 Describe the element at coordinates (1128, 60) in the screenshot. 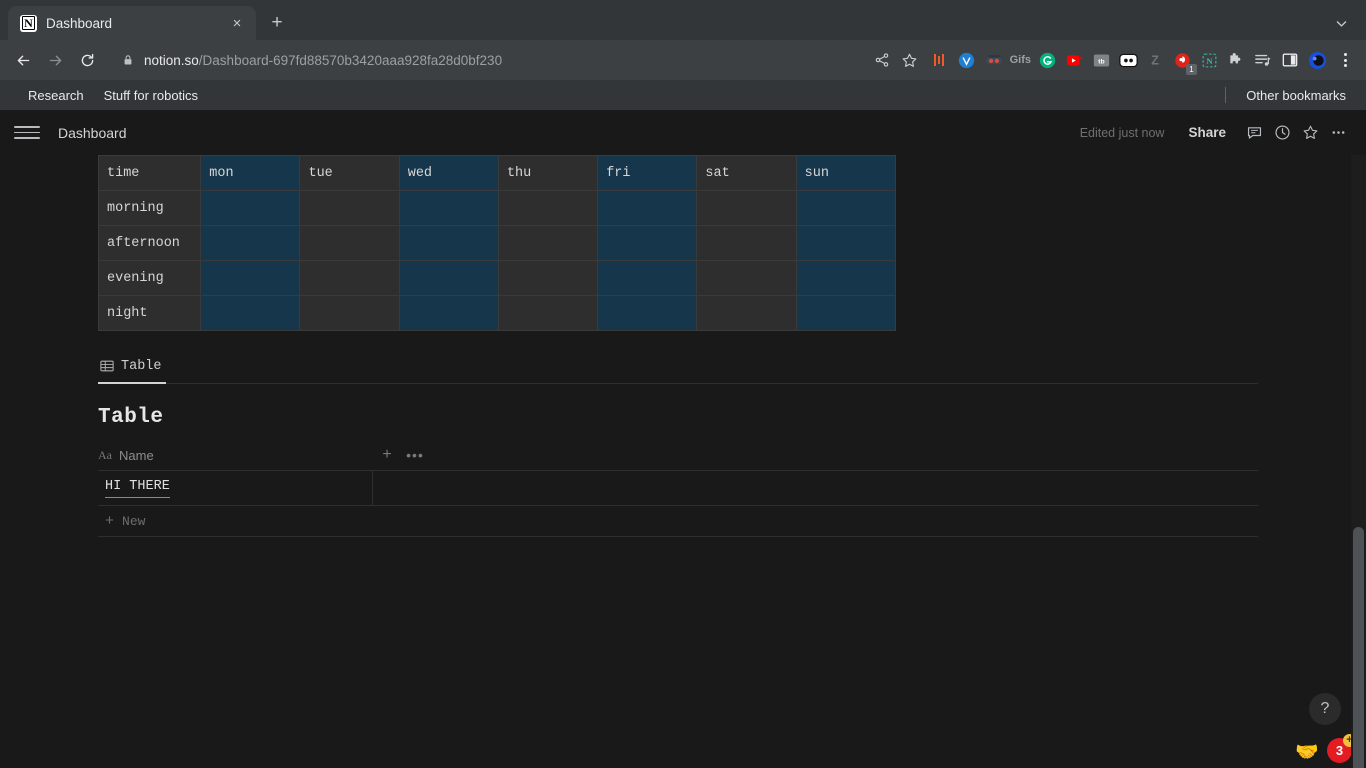

I see `oo-icon` at that location.